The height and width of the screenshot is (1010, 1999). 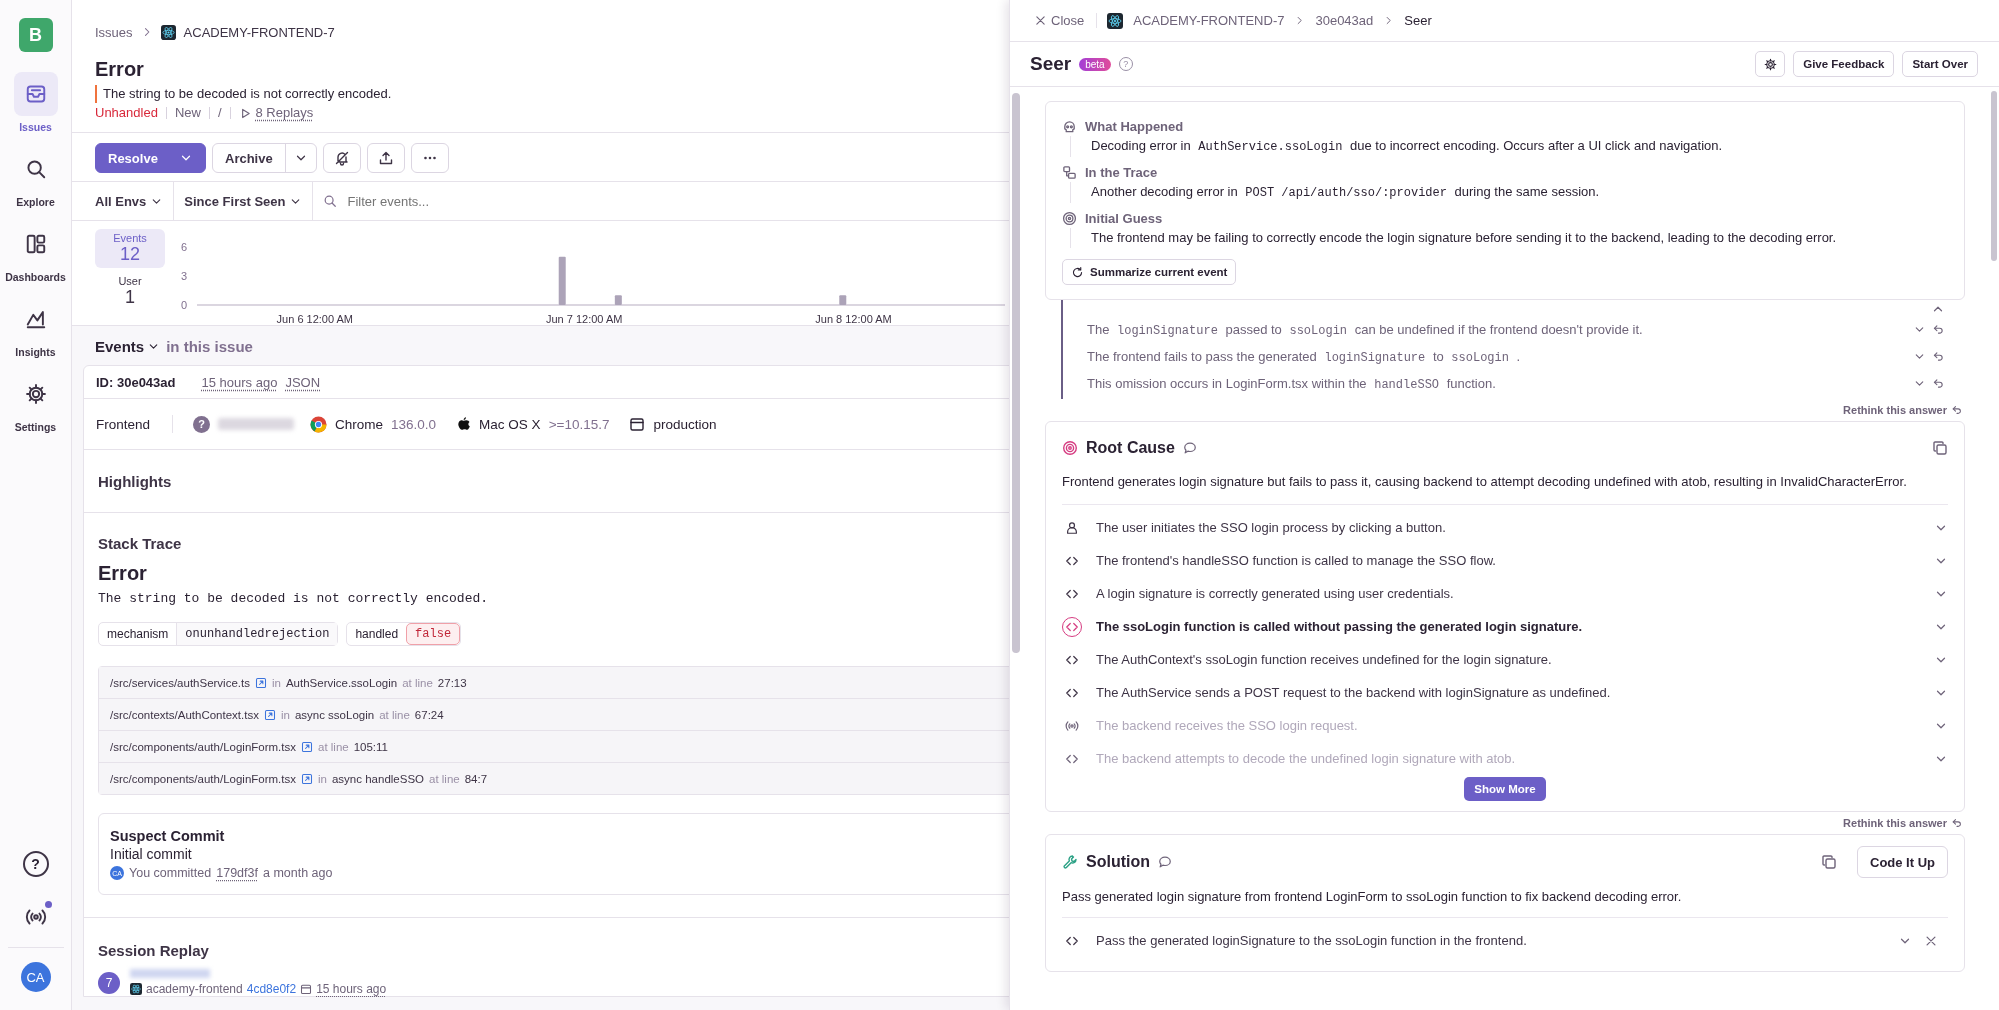 I want to click on summary-heading: In the Trace, so click(x=1121, y=172).